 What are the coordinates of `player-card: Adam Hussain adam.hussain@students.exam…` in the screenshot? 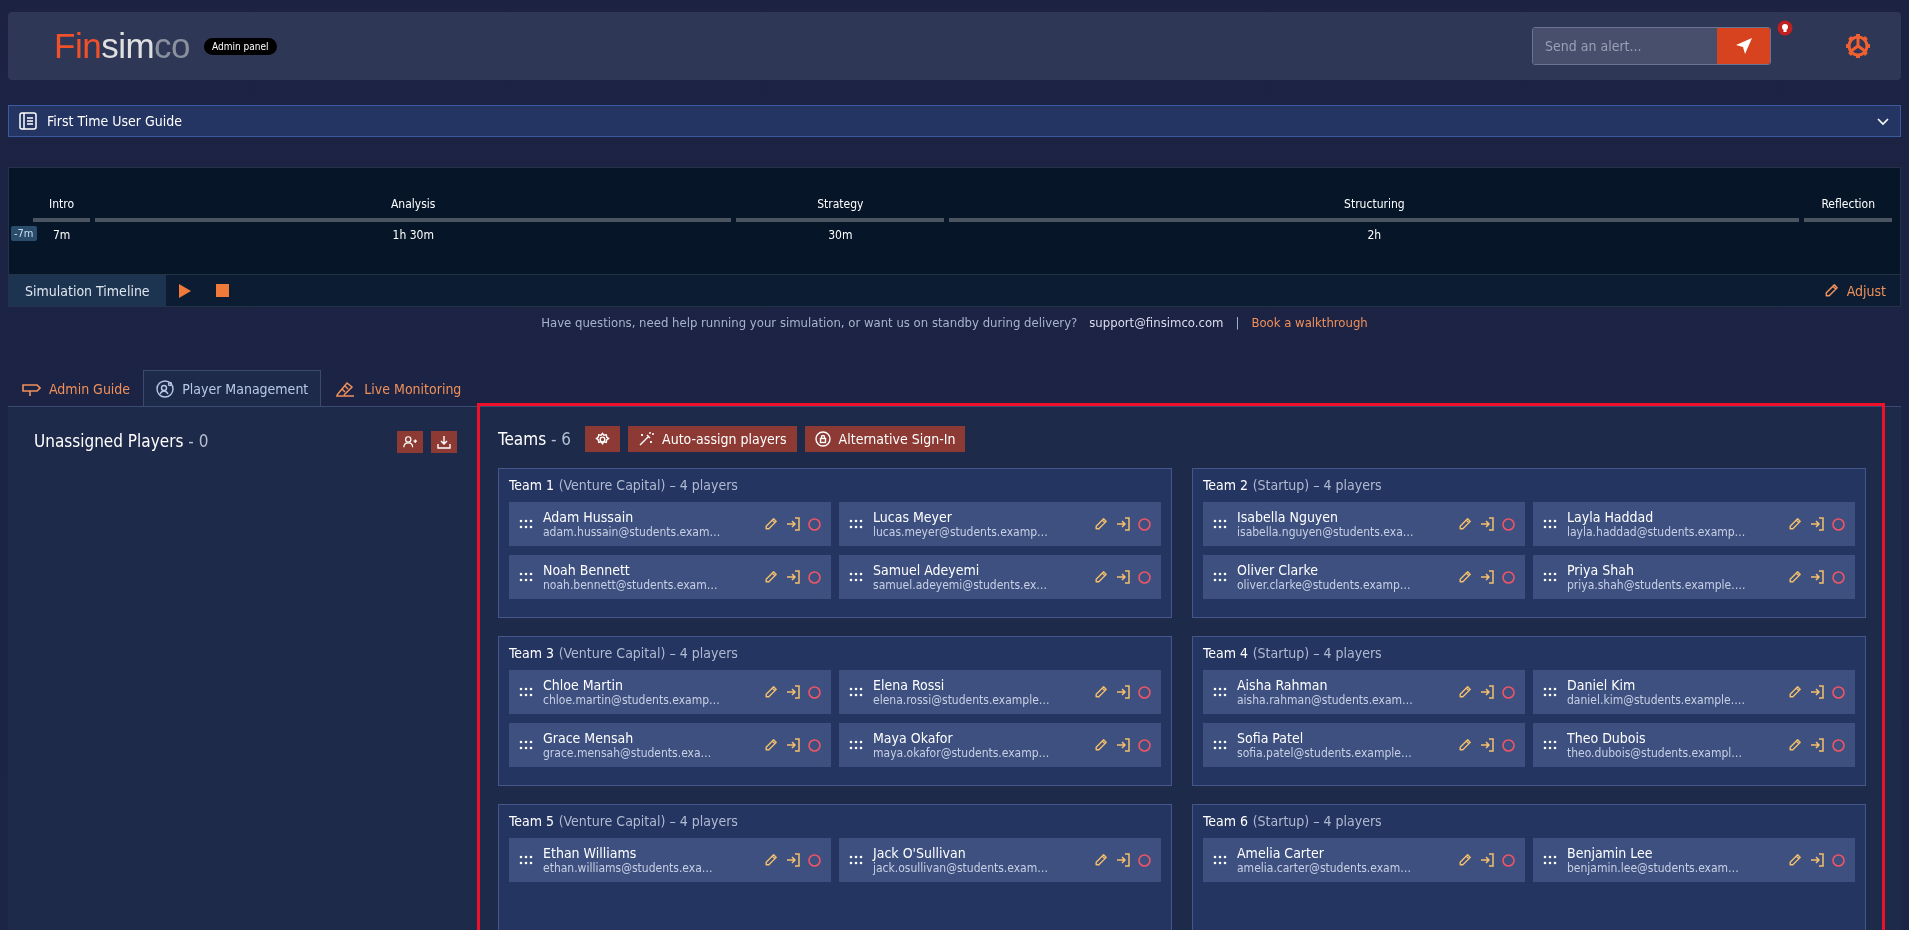 It's located at (670, 524).